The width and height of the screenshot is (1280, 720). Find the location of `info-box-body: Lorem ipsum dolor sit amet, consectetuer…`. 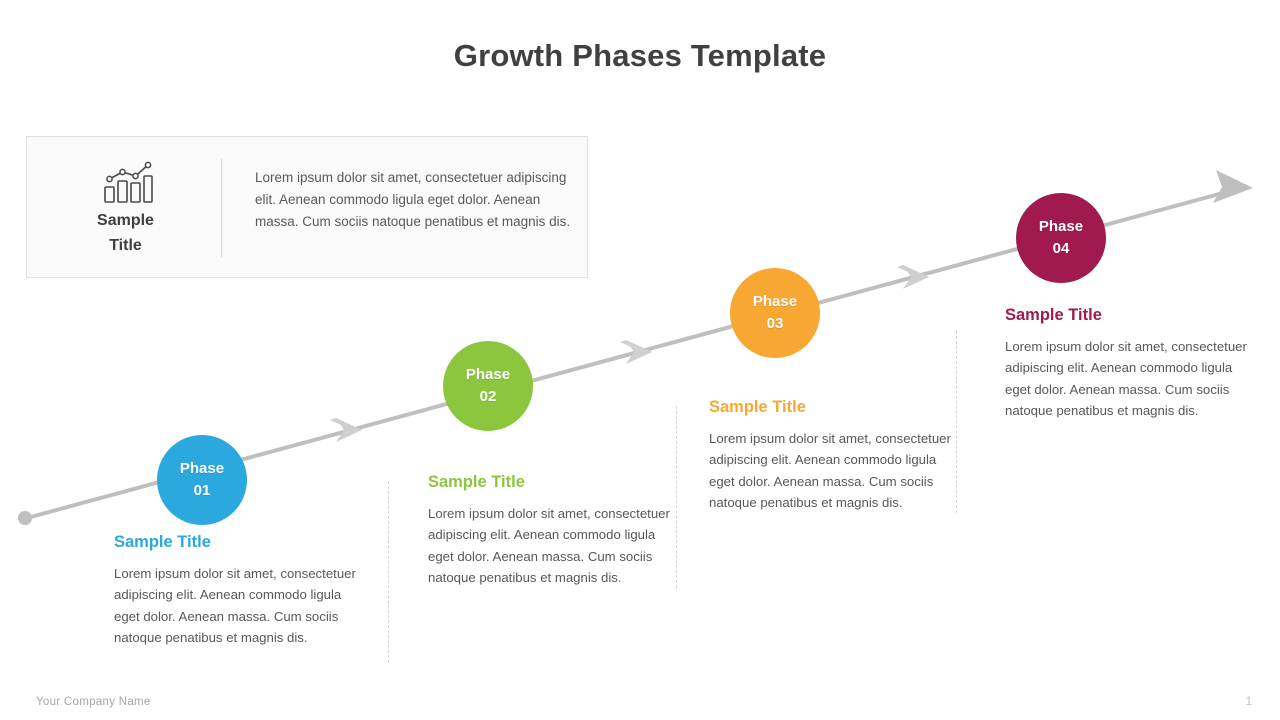

info-box-body: Lorem ipsum dolor sit amet, consectetuer… is located at coordinates (413, 199).